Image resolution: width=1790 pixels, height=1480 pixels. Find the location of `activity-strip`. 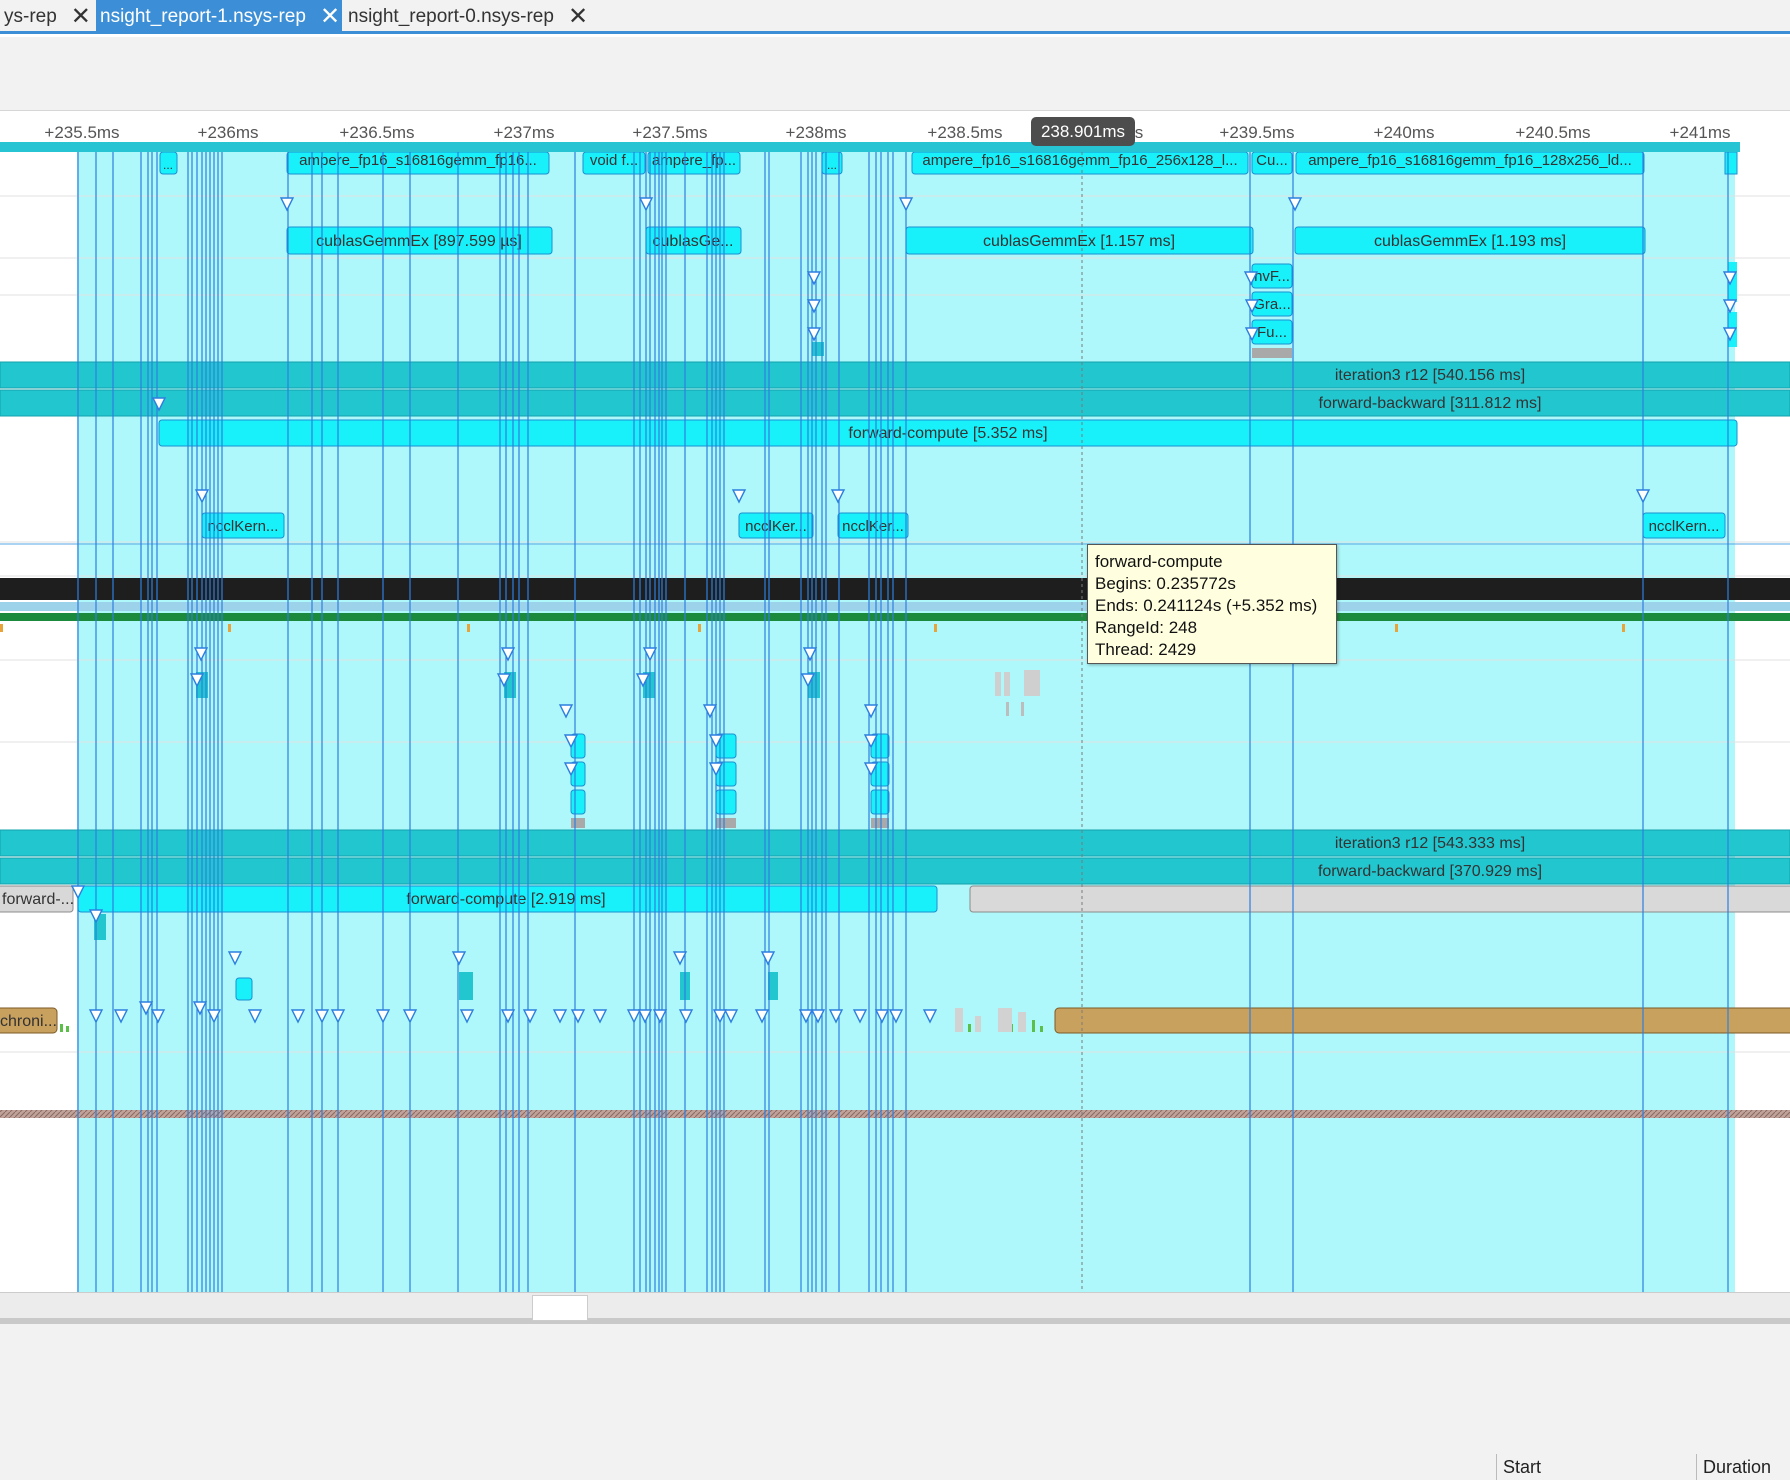

activity-strip is located at coordinates (895, 606).